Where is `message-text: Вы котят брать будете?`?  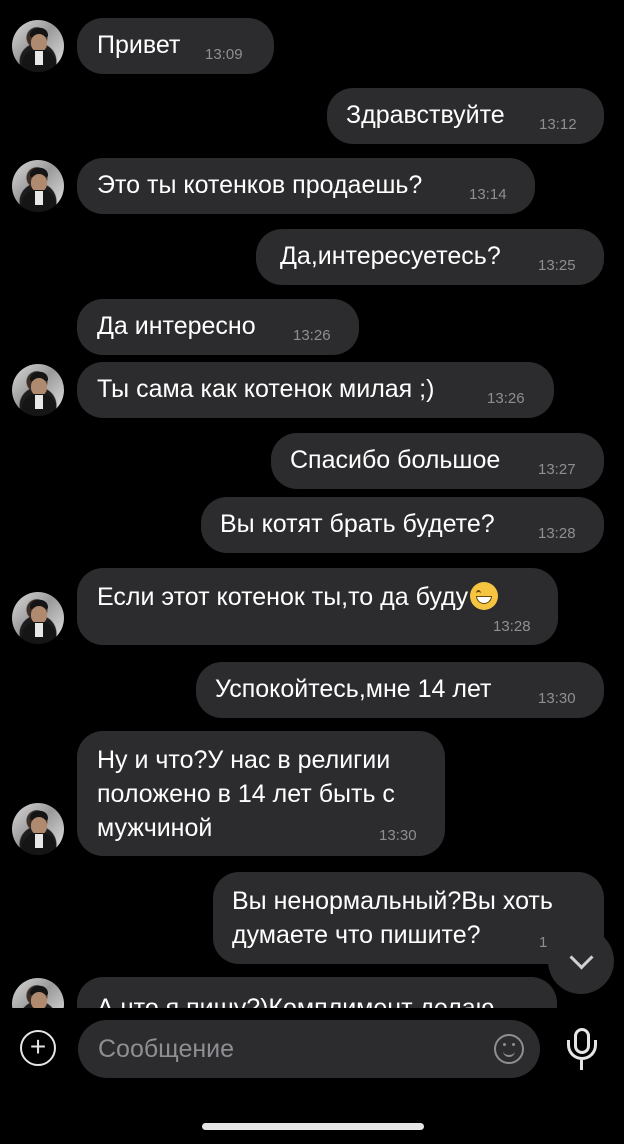 message-text: Вы котят брать будете? is located at coordinates (357, 524).